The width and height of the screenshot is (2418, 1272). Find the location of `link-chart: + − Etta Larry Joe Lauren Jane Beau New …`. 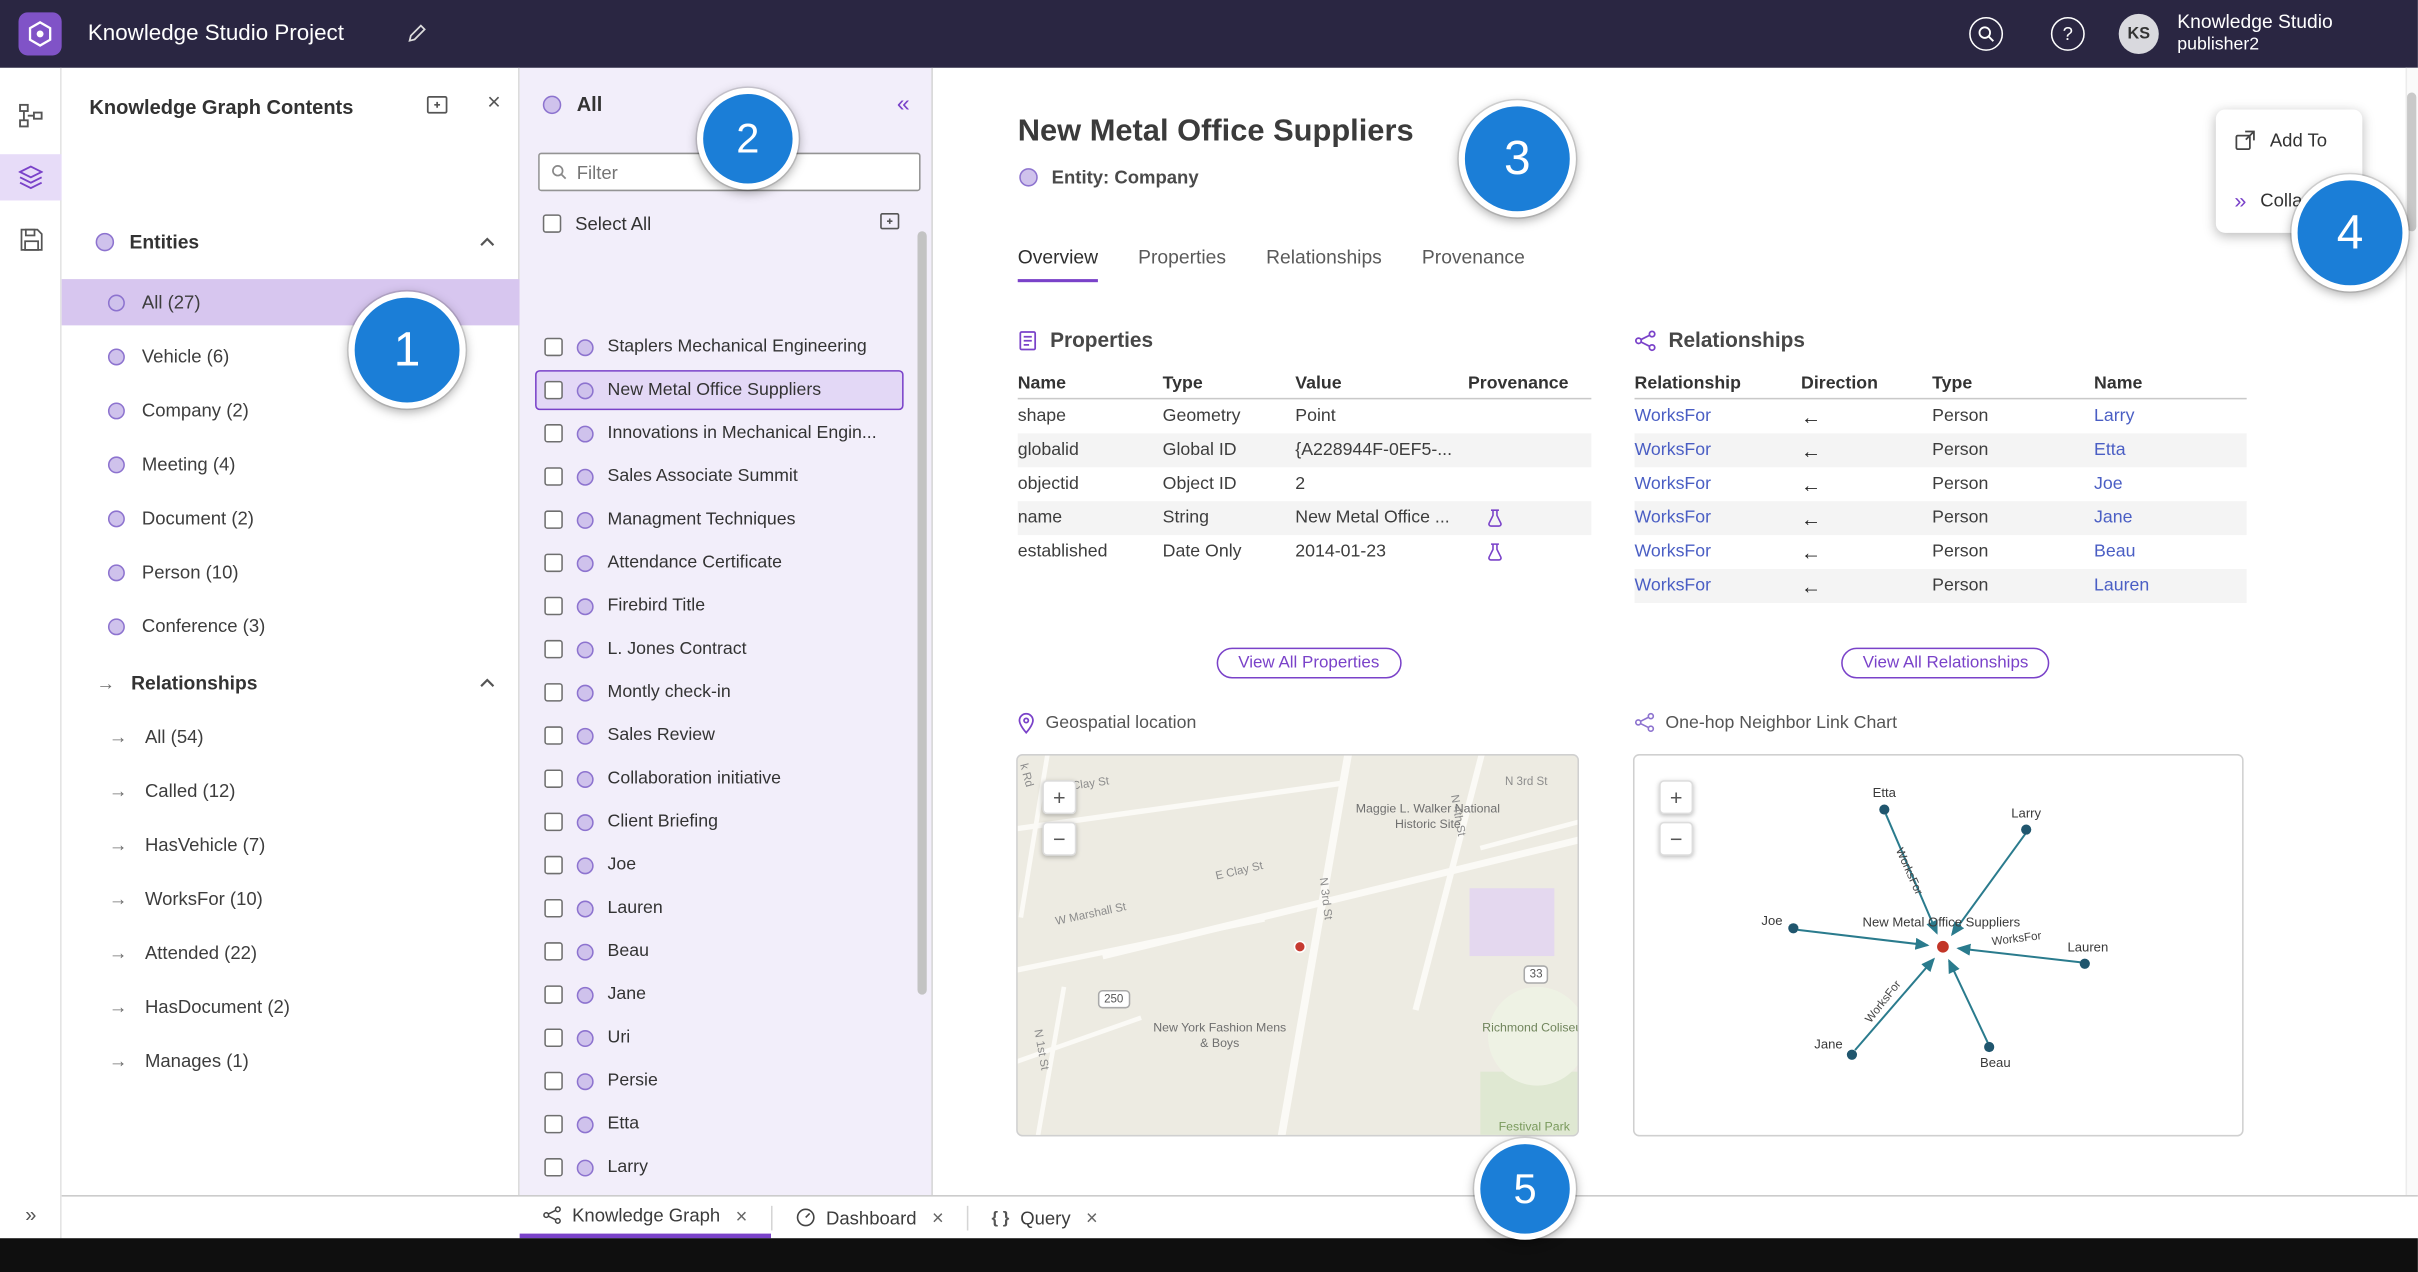

link-chart: + − Etta Larry Joe Lauren Jane Beau New … is located at coordinates (1938, 945).